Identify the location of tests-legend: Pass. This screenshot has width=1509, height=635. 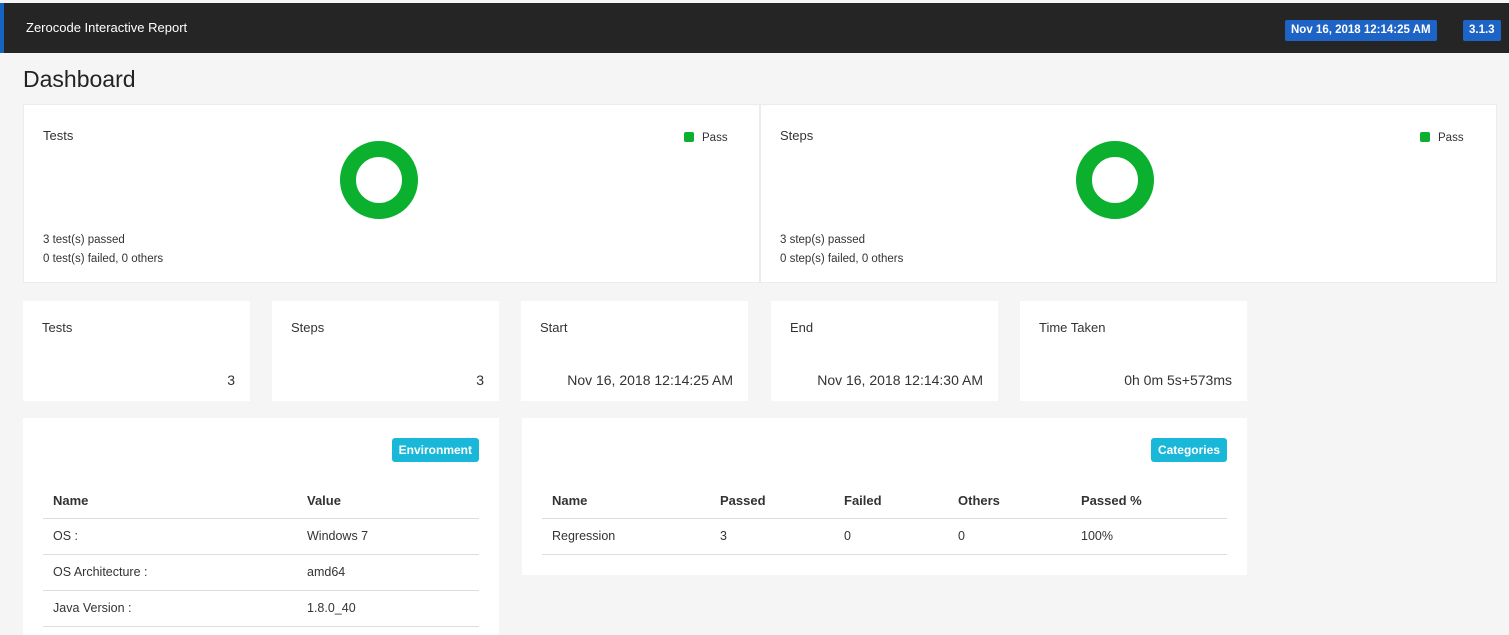
(706, 138).